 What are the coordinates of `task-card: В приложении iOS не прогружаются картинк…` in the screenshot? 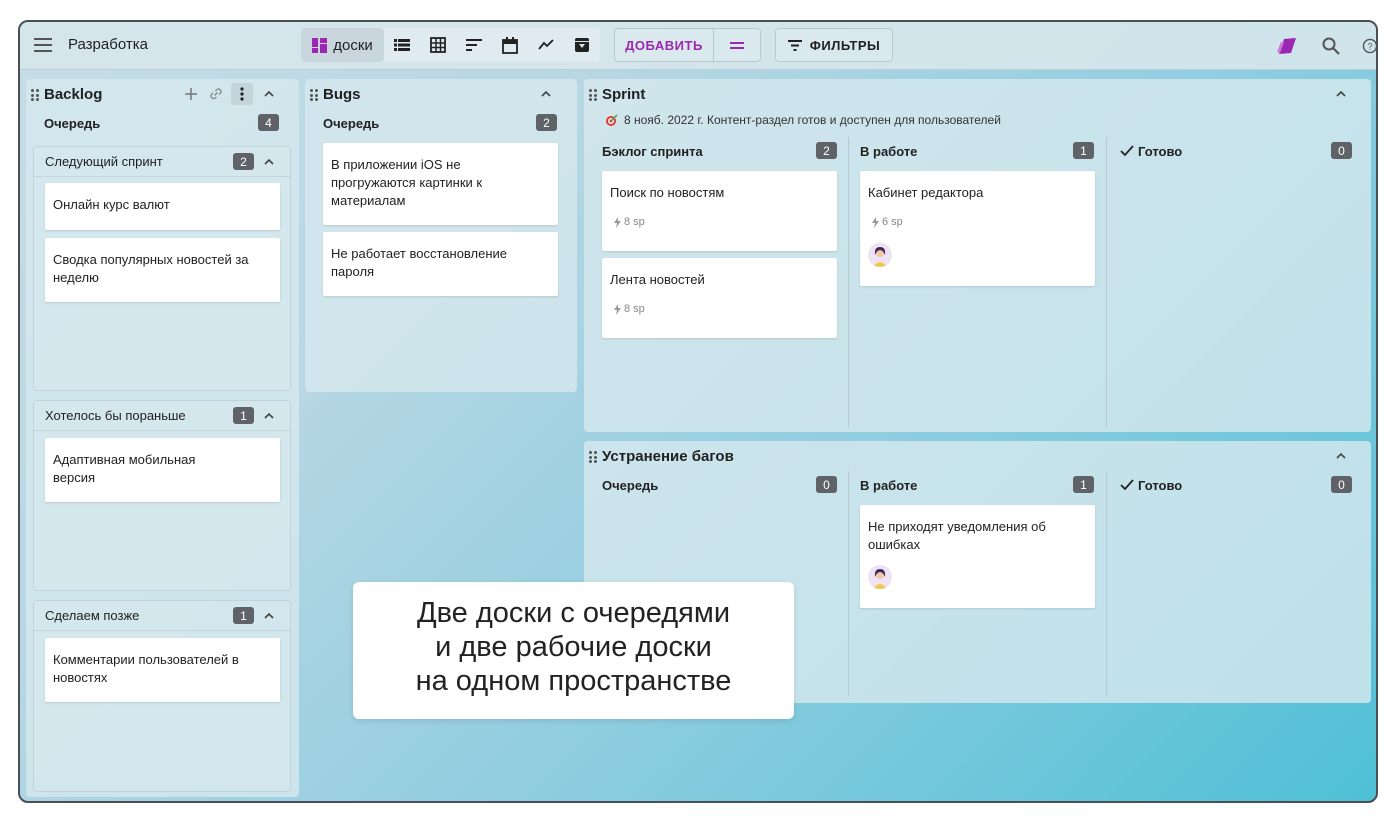 It's located at (440, 184).